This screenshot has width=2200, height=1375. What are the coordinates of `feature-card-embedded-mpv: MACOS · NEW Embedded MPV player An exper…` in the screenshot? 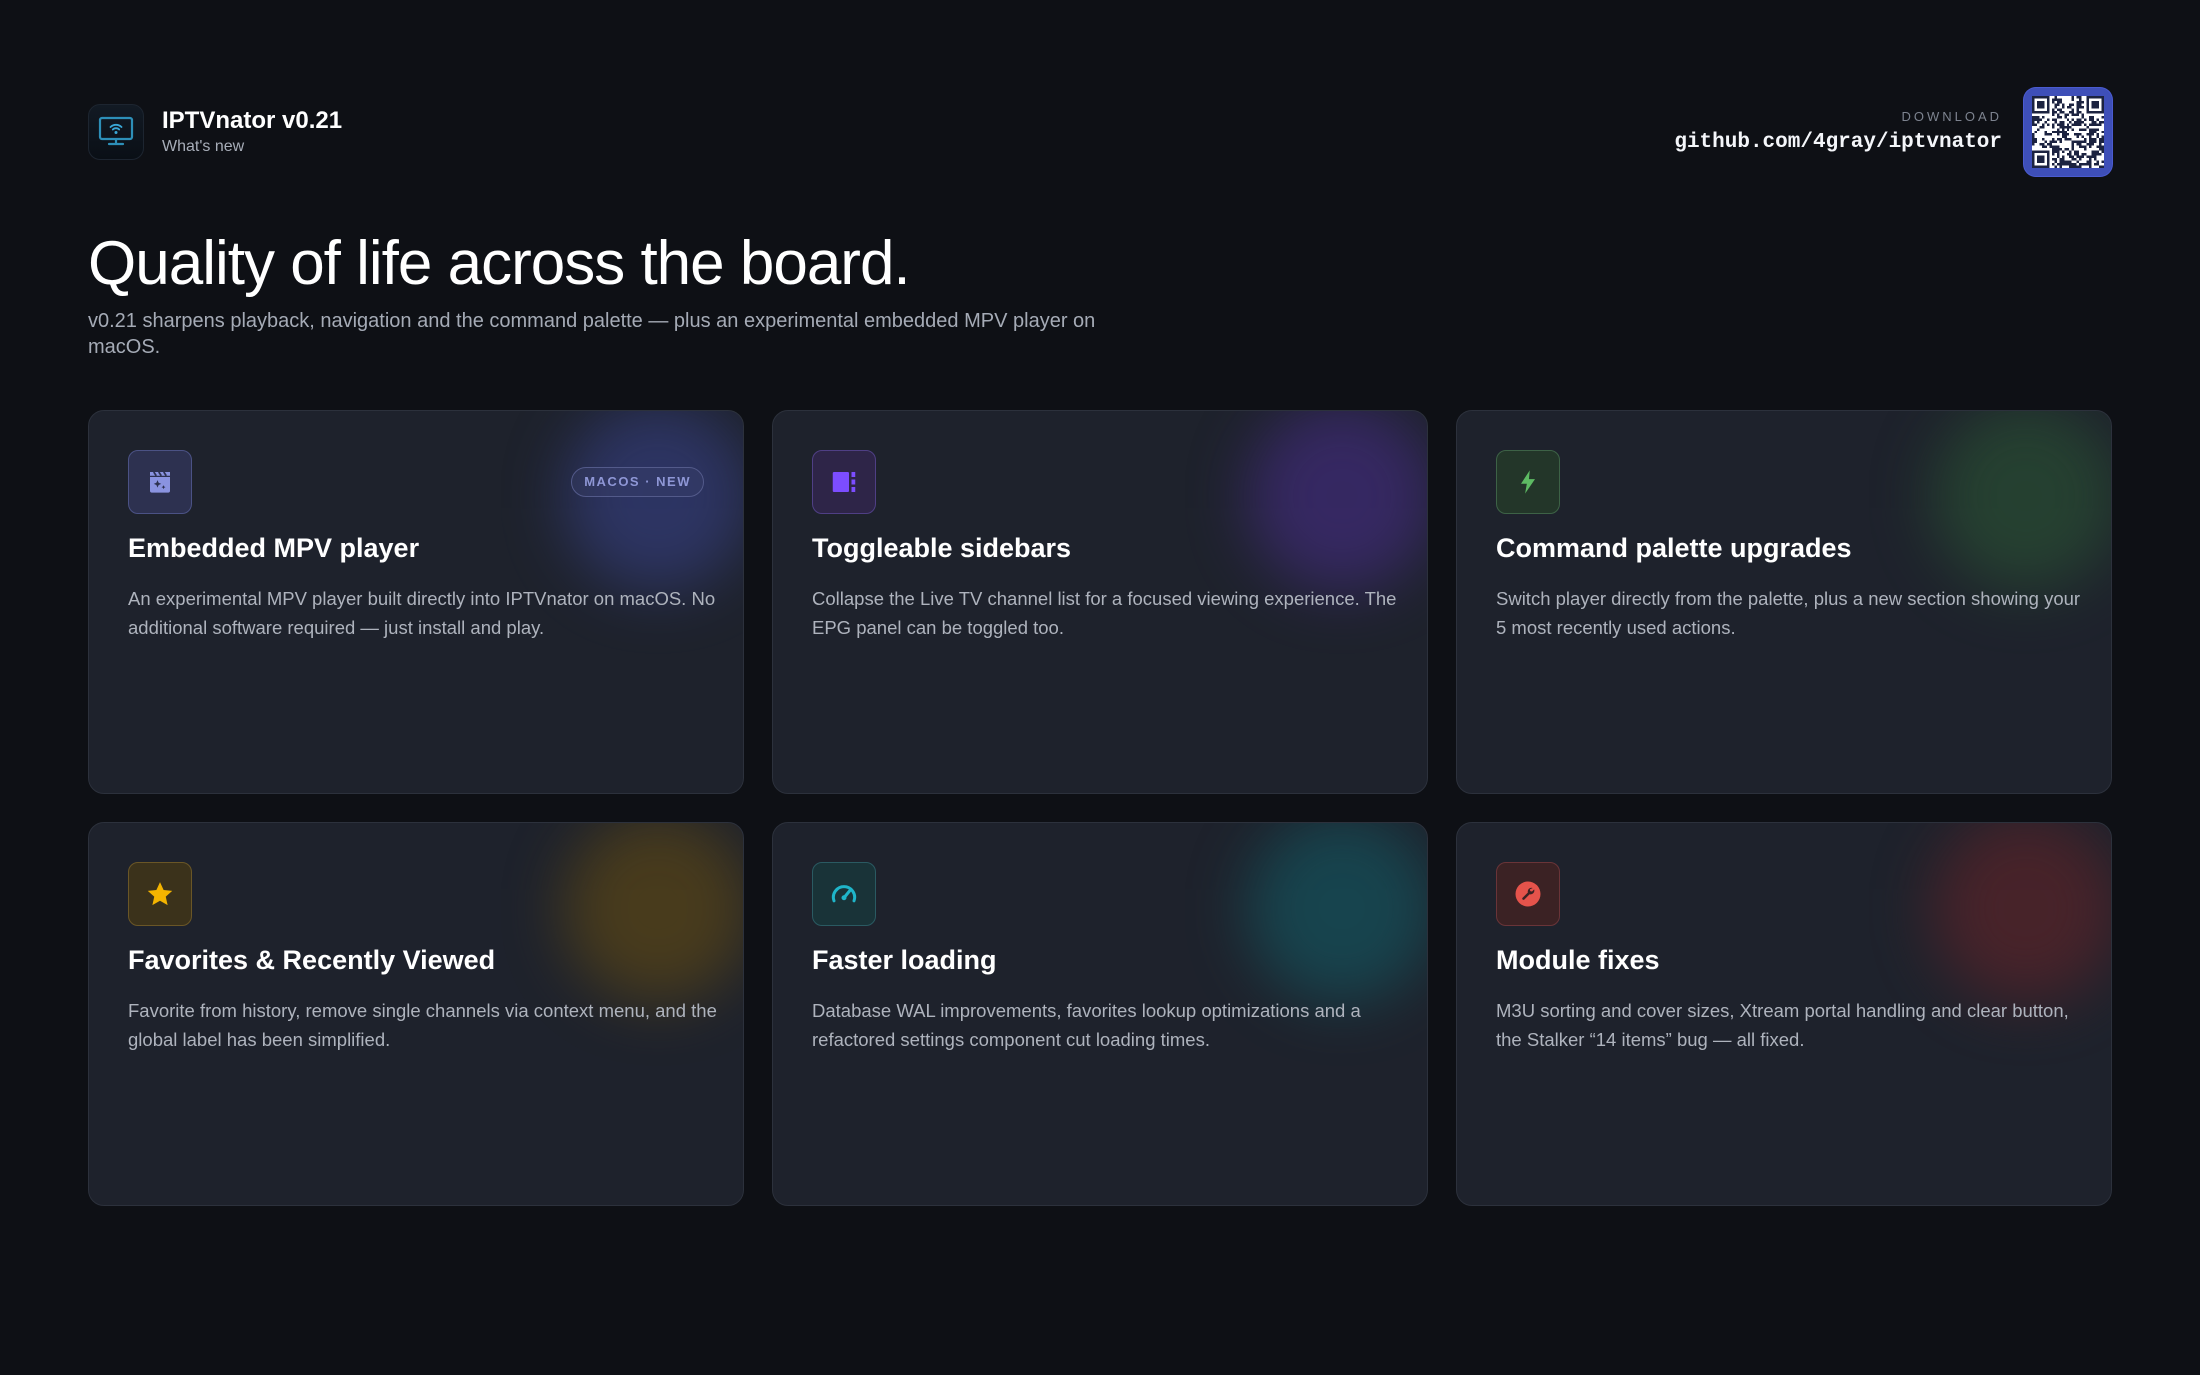 It's located at (416, 602).